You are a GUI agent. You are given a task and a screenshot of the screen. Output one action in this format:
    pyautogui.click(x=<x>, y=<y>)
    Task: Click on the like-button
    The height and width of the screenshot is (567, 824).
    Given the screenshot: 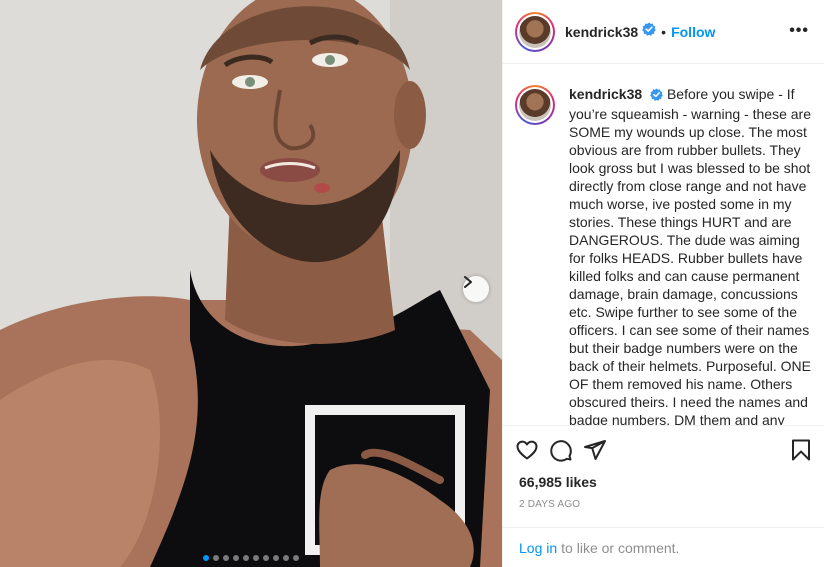 What is the action you would take?
    pyautogui.click(x=532, y=450)
    